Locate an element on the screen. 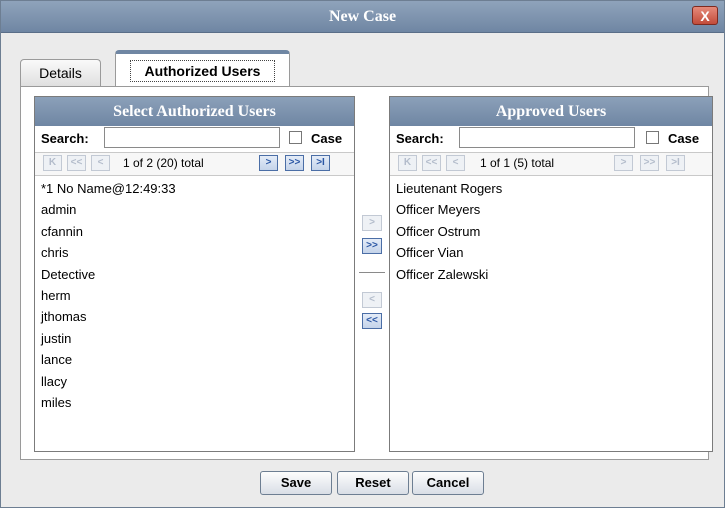 This screenshot has width=725, height=508. remove-one-icon: < is located at coordinates (372, 300).